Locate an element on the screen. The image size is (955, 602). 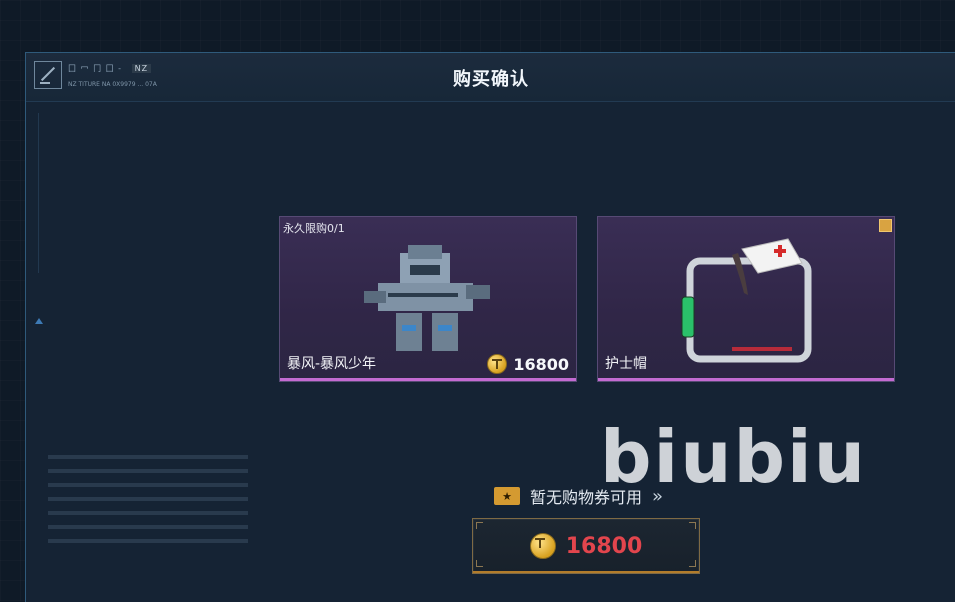
chevron-right-icon: » is located at coordinates (657, 496).